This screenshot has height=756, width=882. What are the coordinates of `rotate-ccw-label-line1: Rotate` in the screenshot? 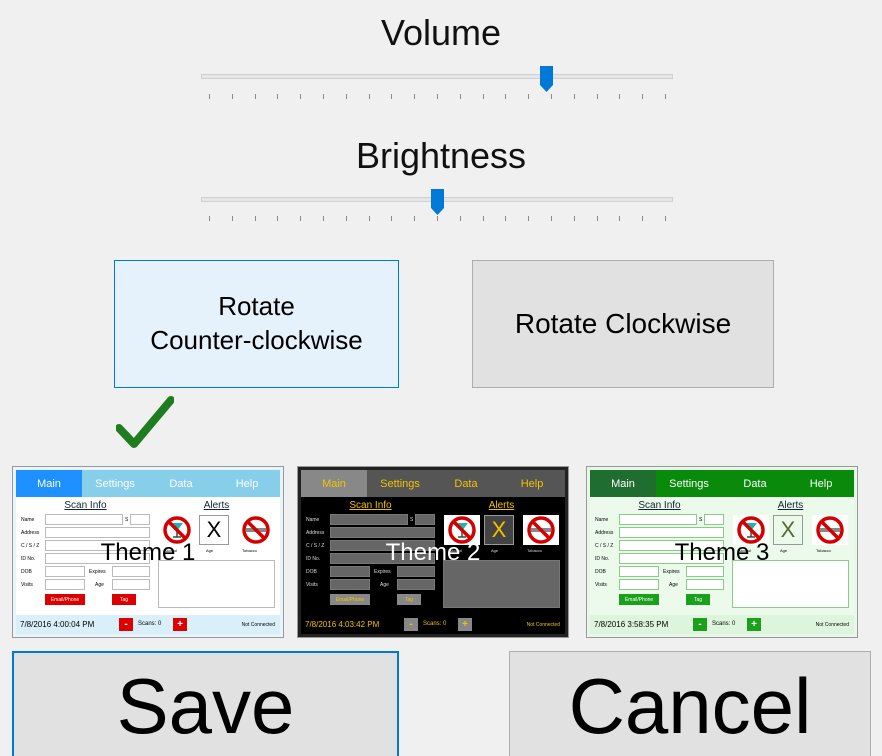 It's located at (256, 306).